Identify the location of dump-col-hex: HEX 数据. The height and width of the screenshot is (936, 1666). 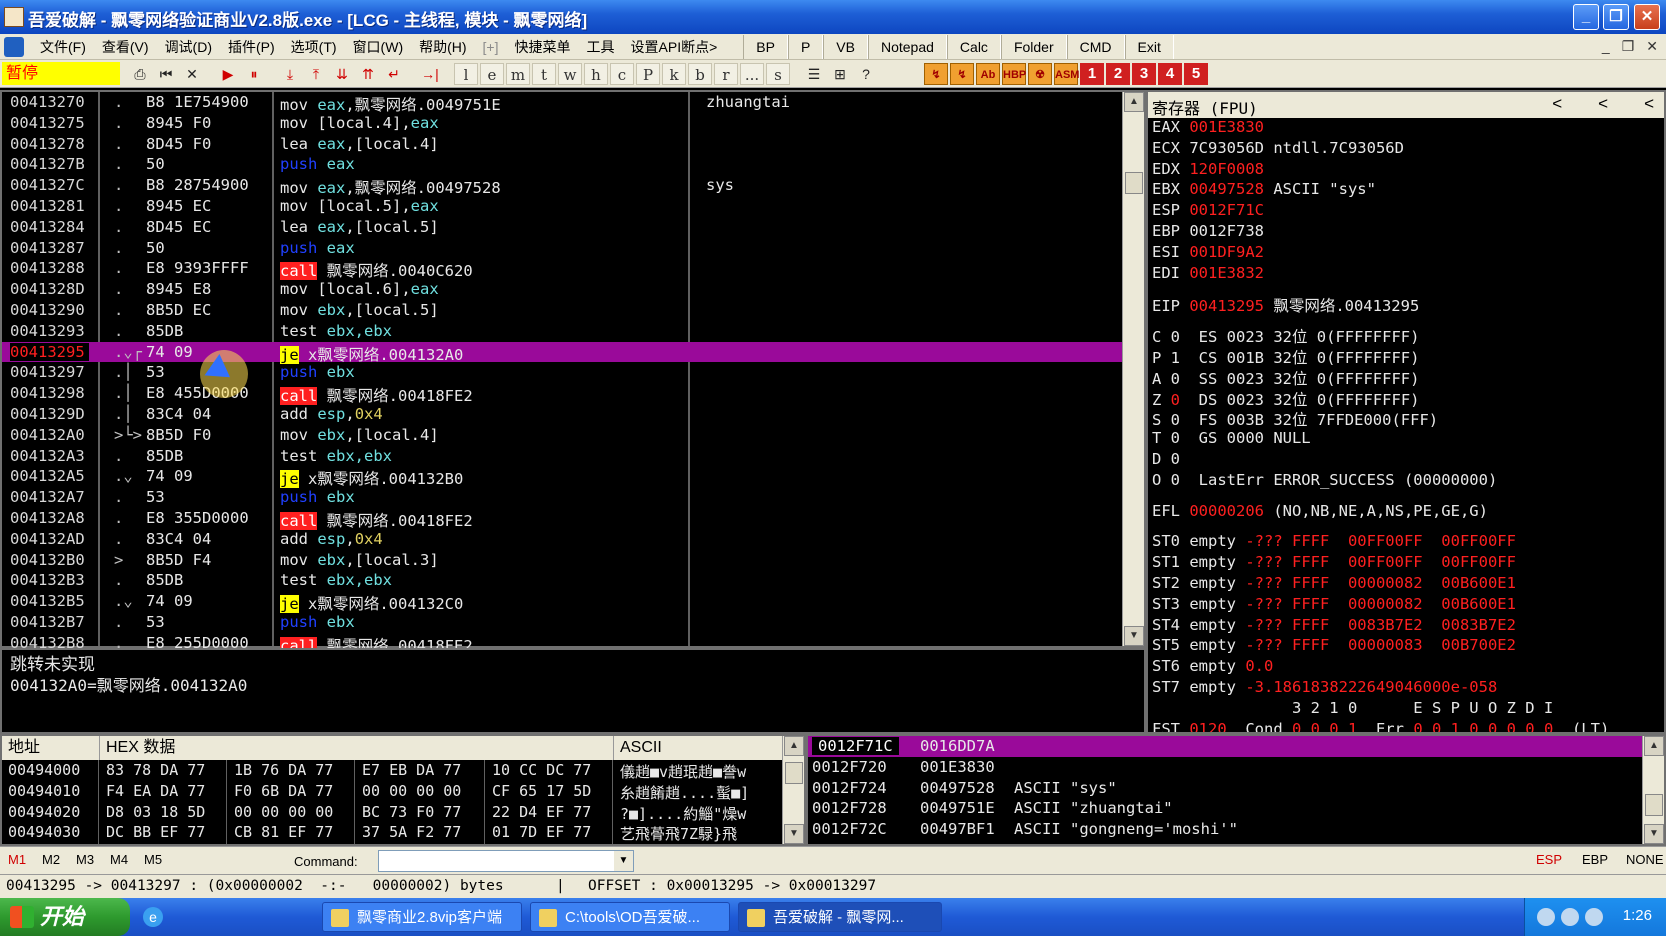
(357, 748).